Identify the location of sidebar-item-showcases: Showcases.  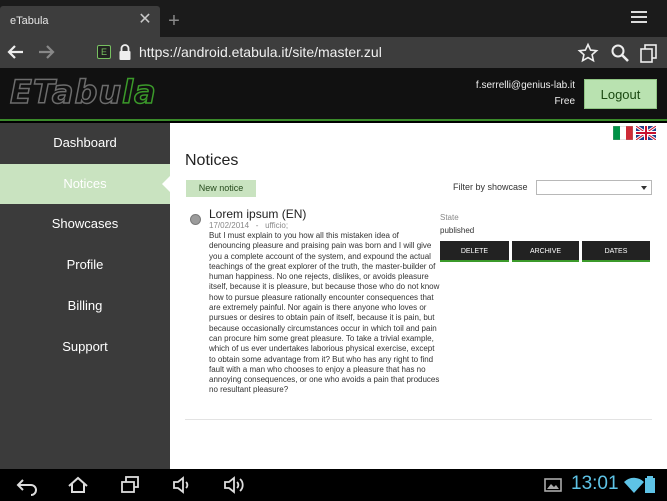
(85, 224).